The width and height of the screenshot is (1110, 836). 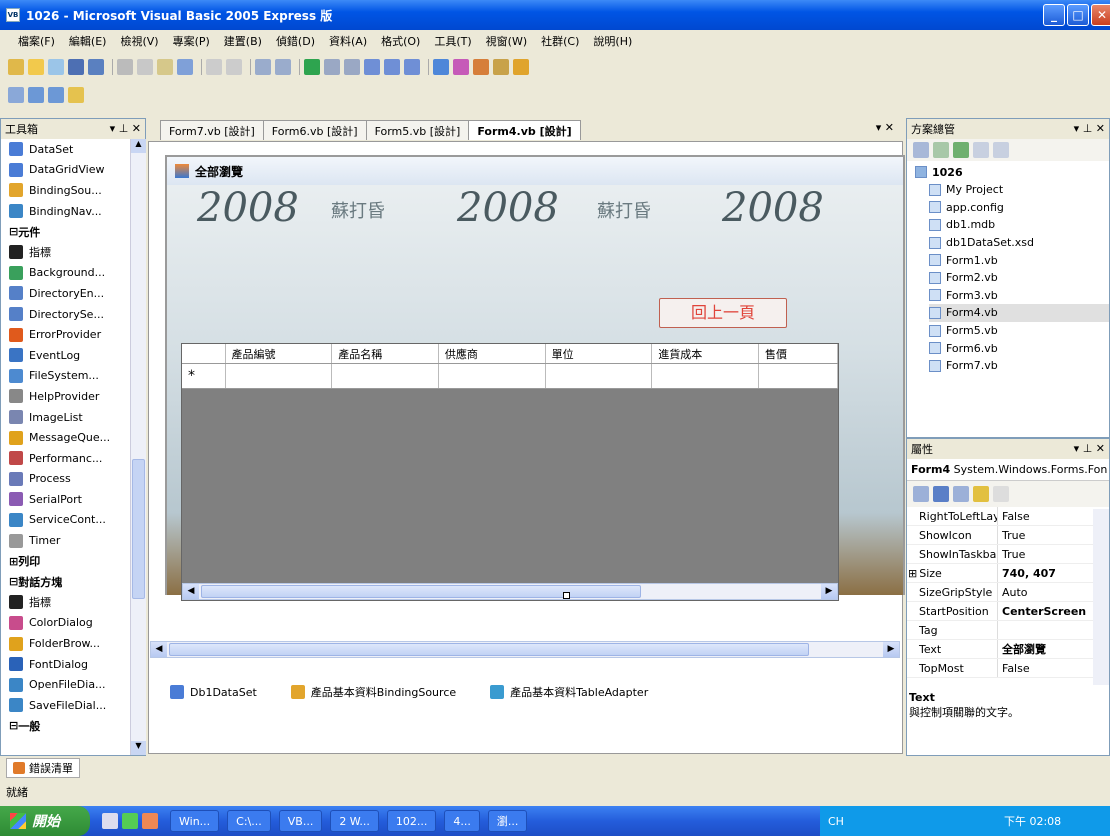 I want to click on column-header: 產品名稱, so click(x=385, y=353).